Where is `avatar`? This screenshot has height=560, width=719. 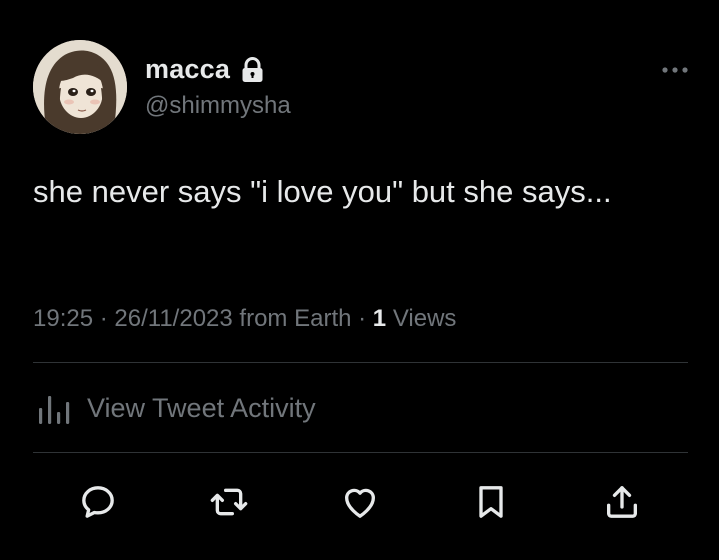 avatar is located at coordinates (80, 87).